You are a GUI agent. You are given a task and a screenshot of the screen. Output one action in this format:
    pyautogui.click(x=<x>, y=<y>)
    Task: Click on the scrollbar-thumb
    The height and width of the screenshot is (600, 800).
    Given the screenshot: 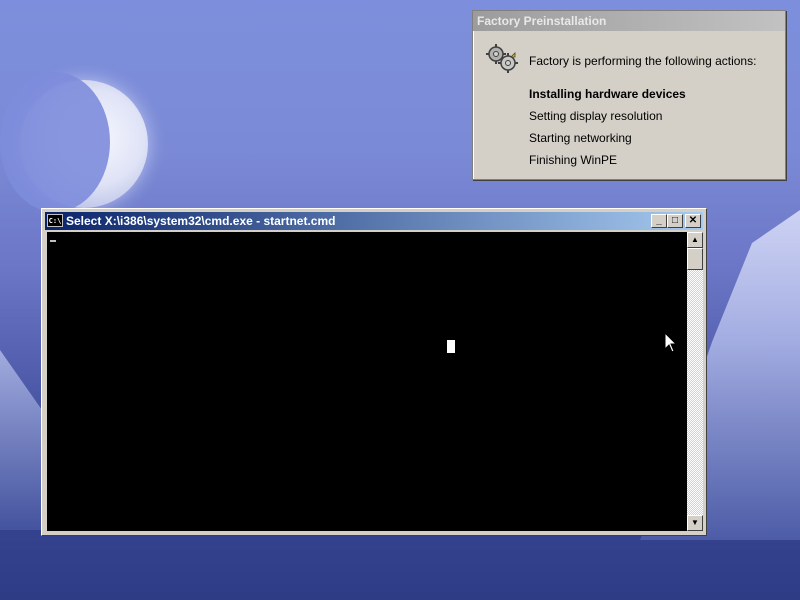 What is the action you would take?
    pyautogui.click(x=695, y=259)
    